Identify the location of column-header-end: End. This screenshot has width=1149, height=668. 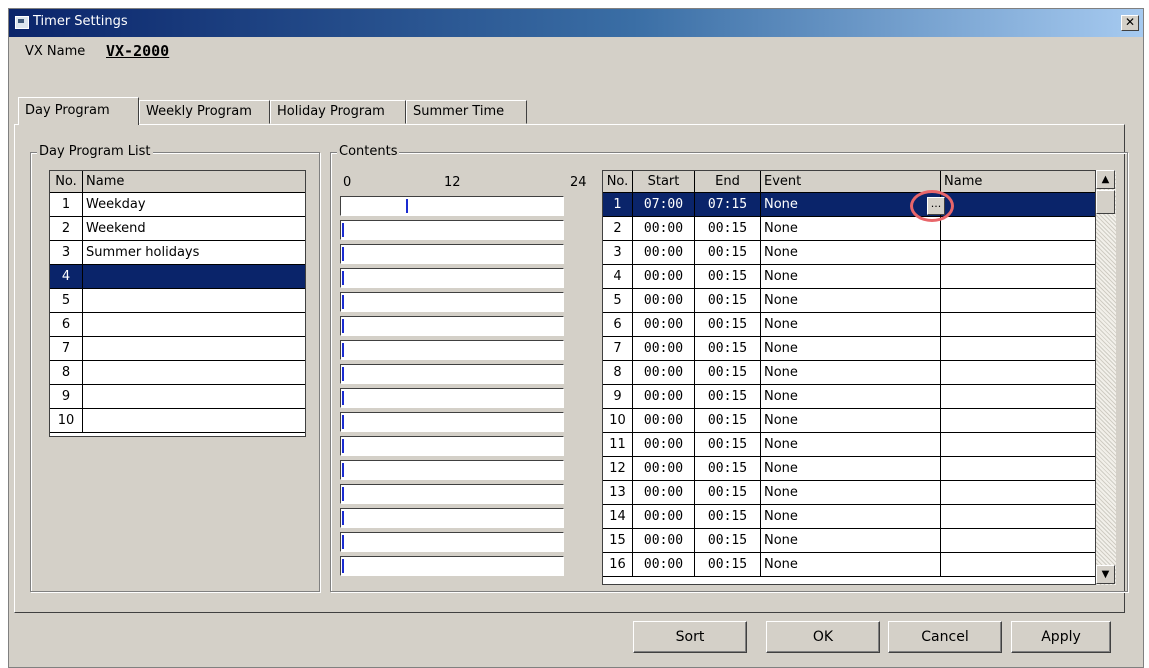
(728, 182).